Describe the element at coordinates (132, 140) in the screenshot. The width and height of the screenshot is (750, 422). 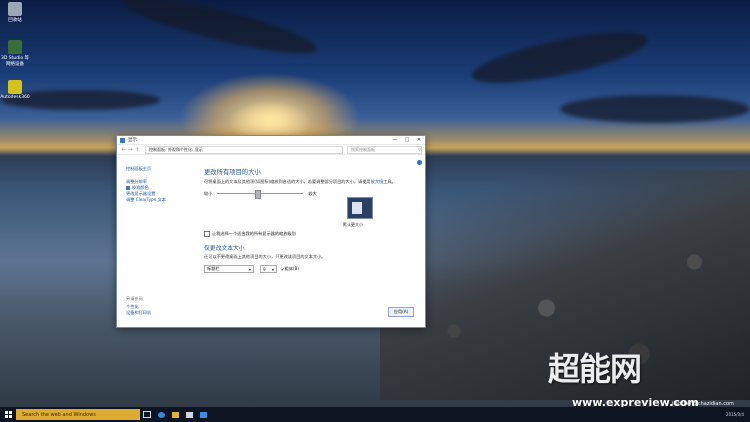
I see `window-title: 显示` at that location.